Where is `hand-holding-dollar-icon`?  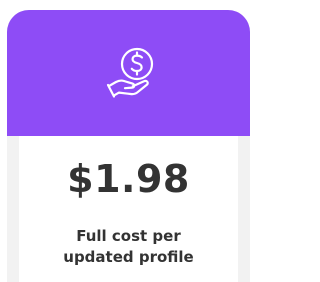
hand-holding-dollar-icon is located at coordinates (133, 72).